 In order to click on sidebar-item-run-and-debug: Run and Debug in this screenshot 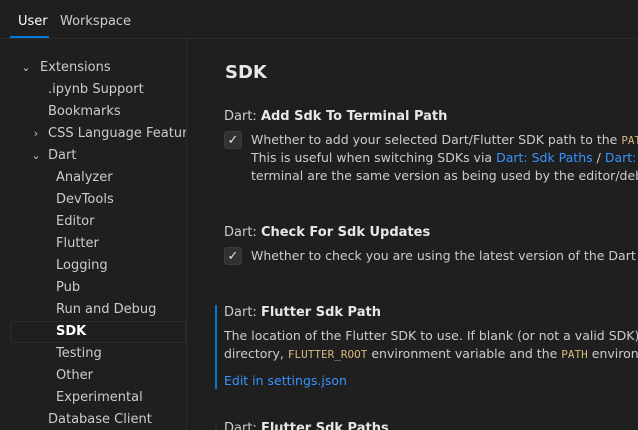, I will do `click(98, 310)`.